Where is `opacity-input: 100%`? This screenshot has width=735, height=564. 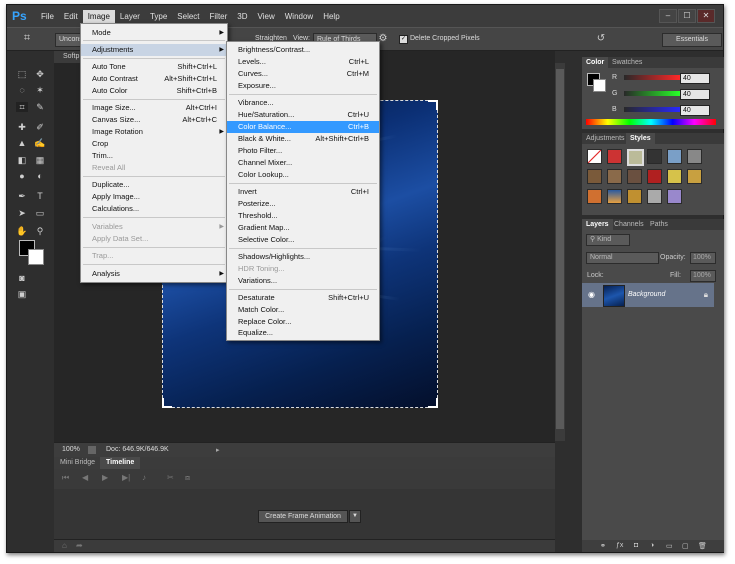
opacity-input: 100% is located at coordinates (703, 258).